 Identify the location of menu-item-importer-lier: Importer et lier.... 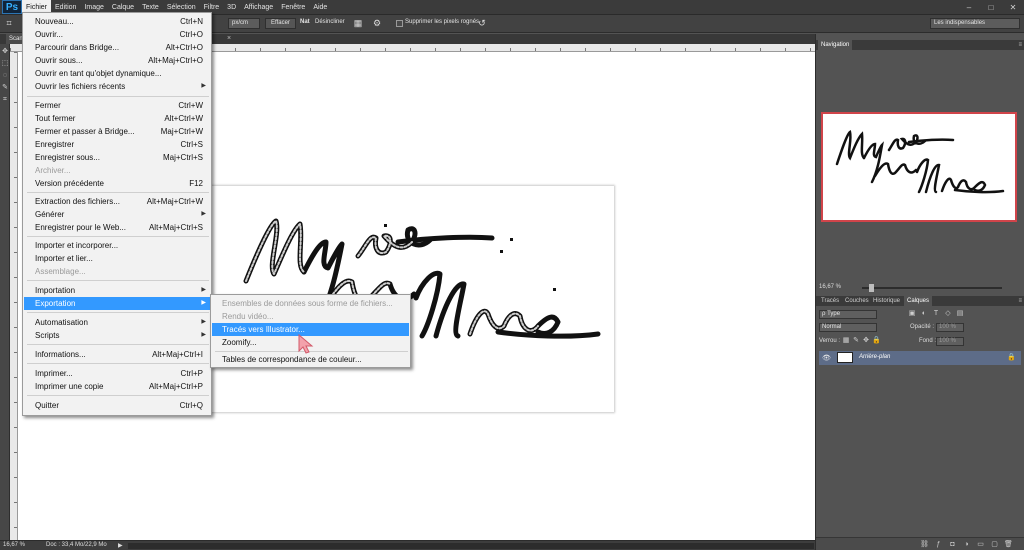
(117, 258).